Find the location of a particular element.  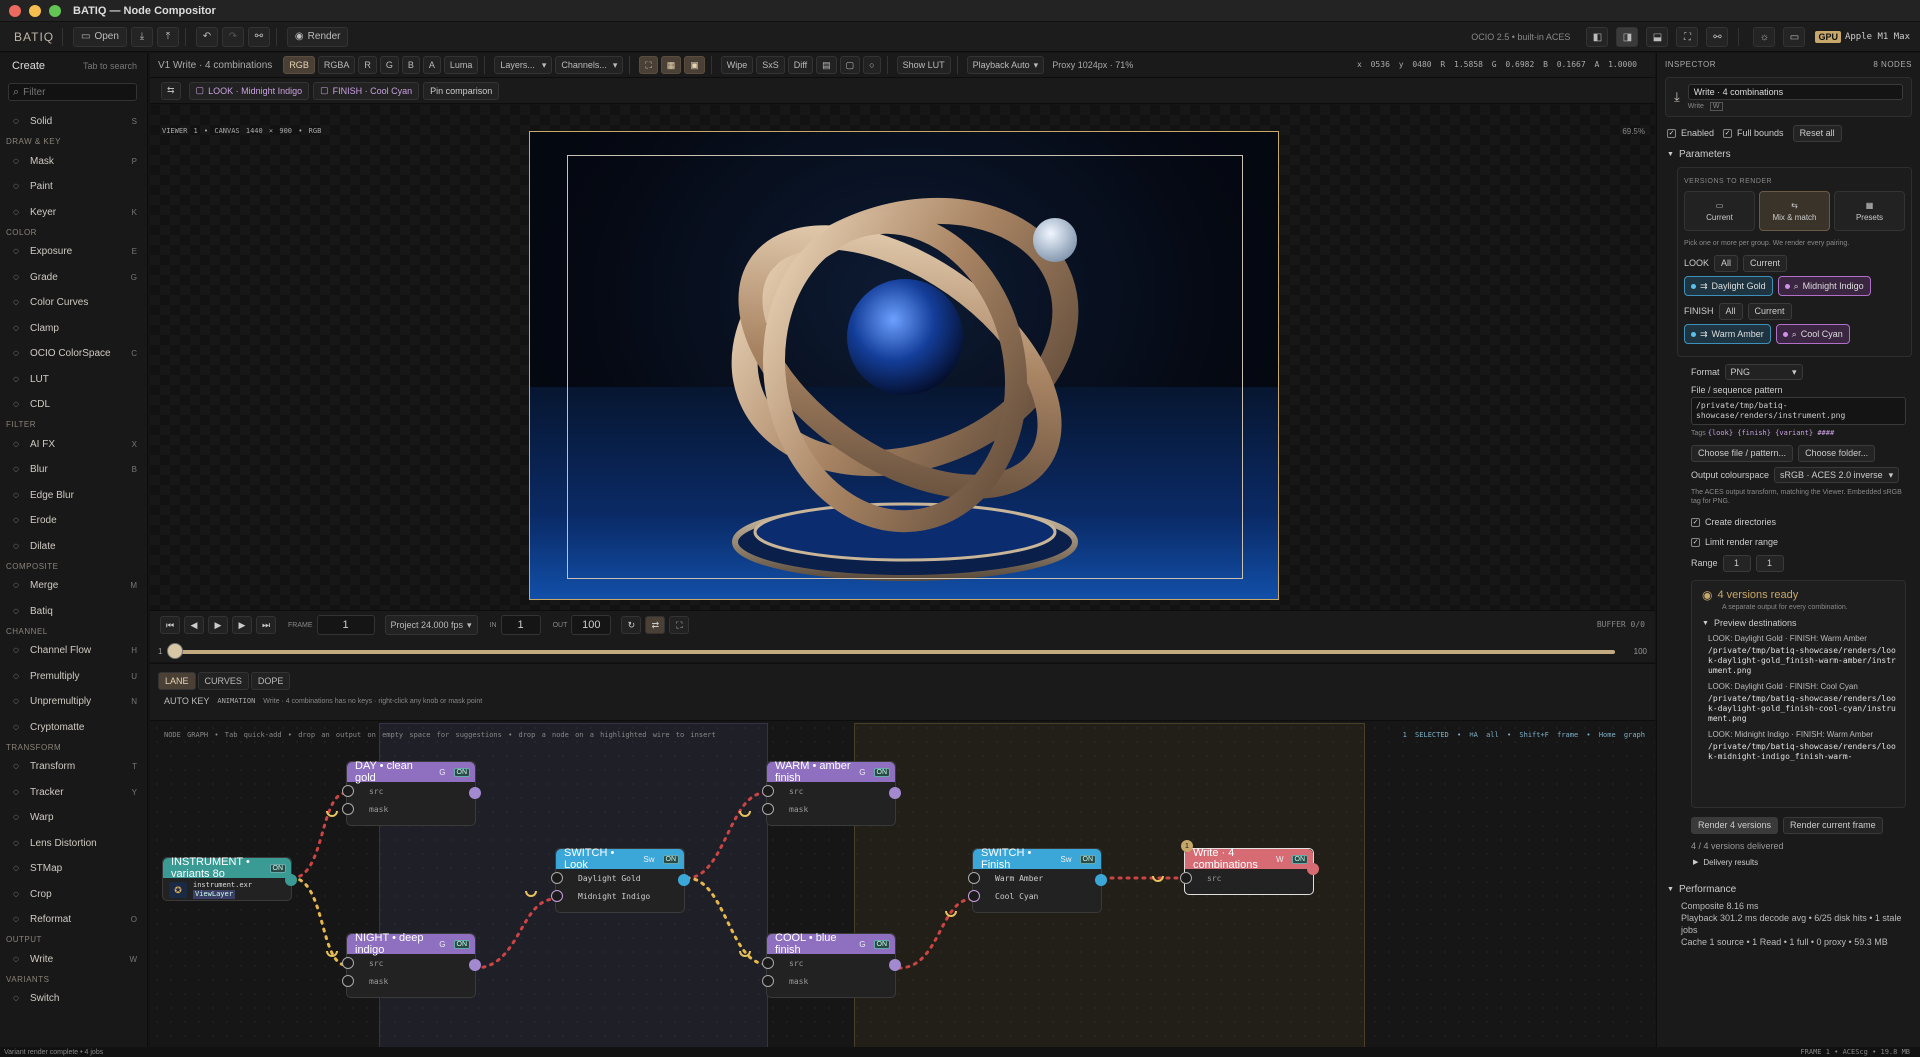

graph-tools-button: ⚯ is located at coordinates (258, 36).